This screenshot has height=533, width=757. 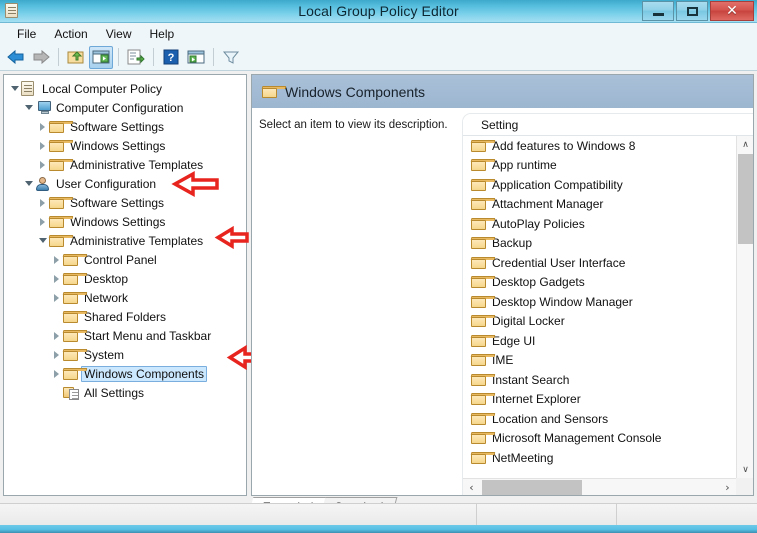 I want to click on scroll-right-button: ›, so click(x=727, y=487).